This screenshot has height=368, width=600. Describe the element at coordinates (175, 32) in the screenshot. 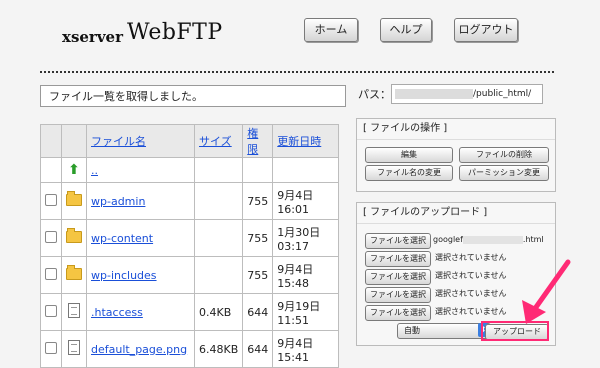

I see `logo-webftp: WebFTP` at that location.